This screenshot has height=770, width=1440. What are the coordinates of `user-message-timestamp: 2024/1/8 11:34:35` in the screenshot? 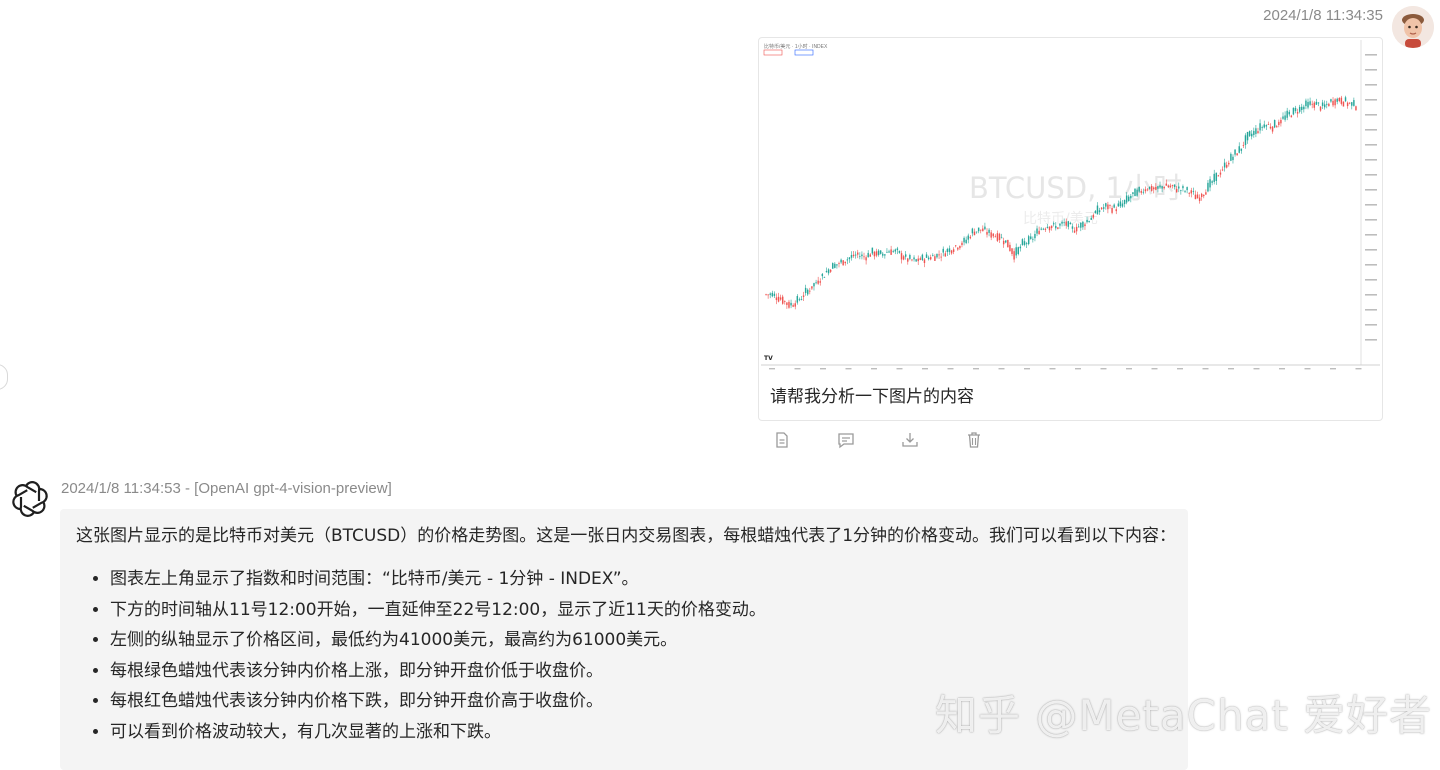 It's located at (1323, 15).